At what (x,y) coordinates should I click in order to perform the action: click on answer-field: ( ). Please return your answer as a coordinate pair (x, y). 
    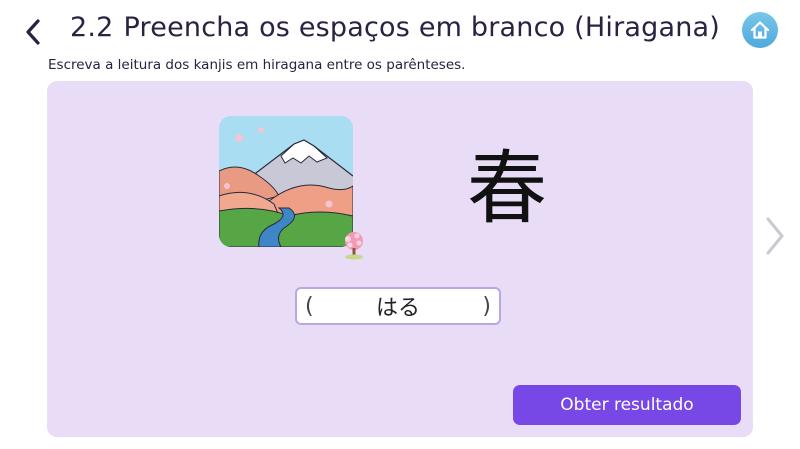
    Looking at the image, I should click on (398, 306).